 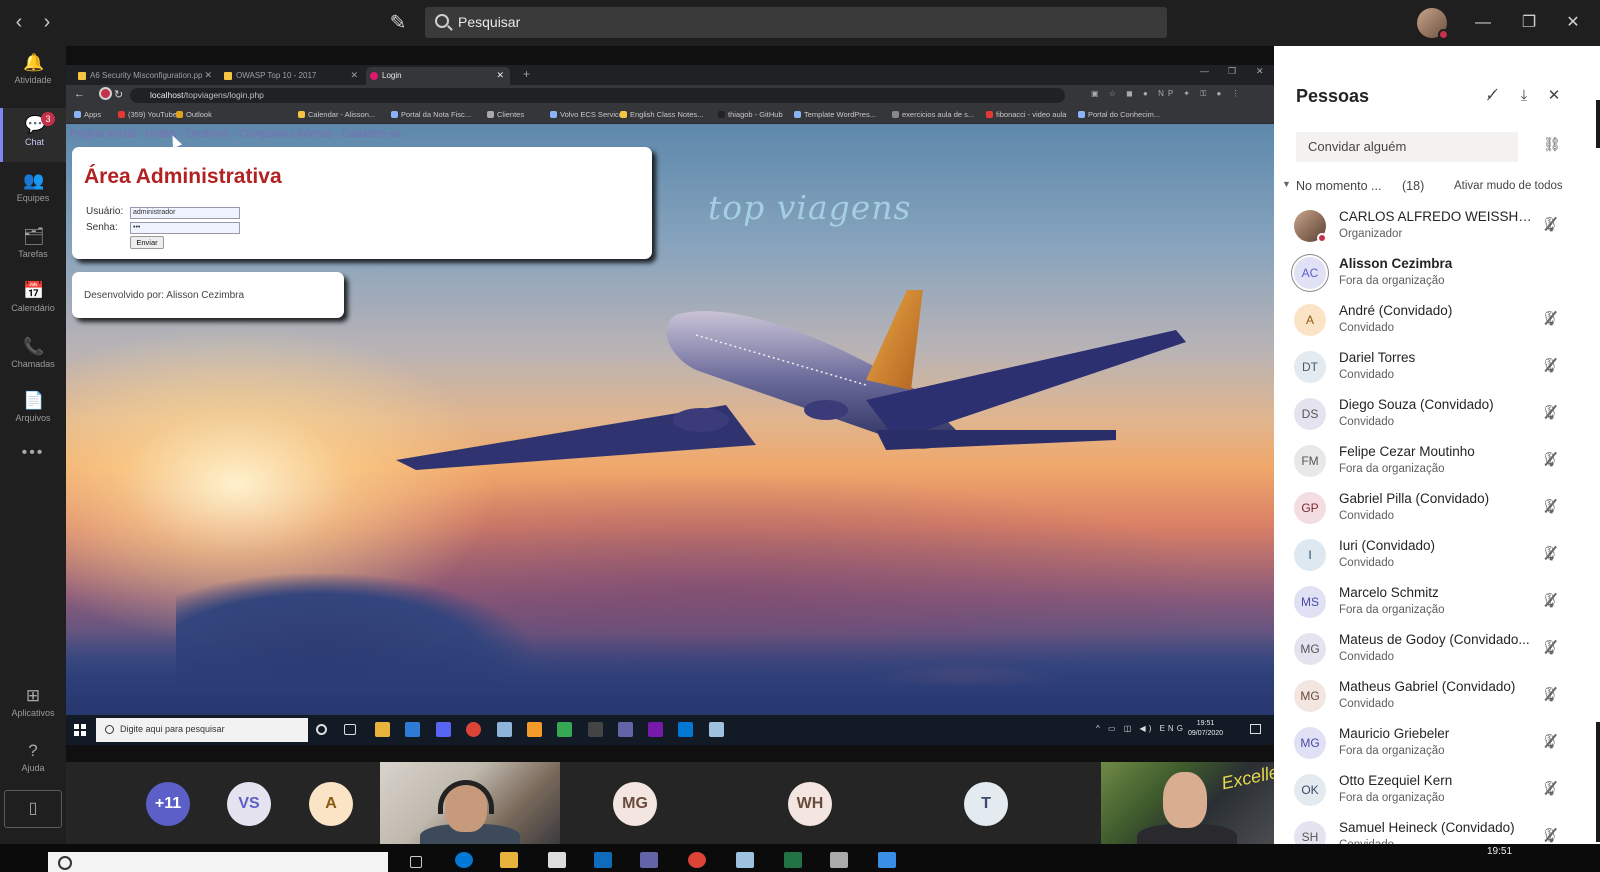 What do you see at coordinates (1573, 23) in the screenshot?
I see `close-window-icon: ✕` at bounding box center [1573, 23].